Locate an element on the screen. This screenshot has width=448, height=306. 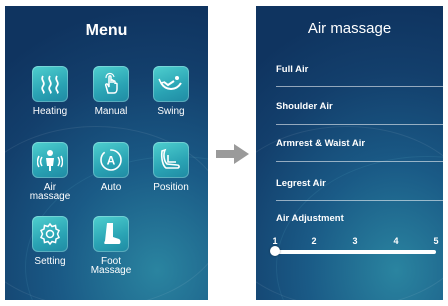
heating-icon is located at coordinates (50, 84).